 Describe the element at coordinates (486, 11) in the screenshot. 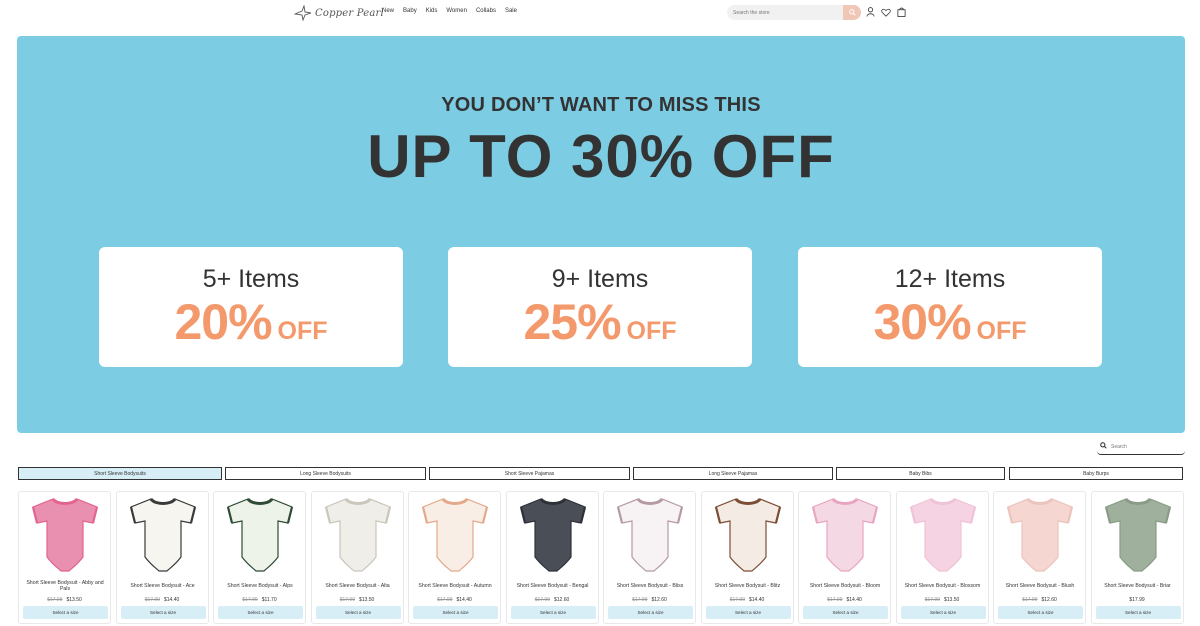

I see `nav-item-collabs: Collabs` at that location.